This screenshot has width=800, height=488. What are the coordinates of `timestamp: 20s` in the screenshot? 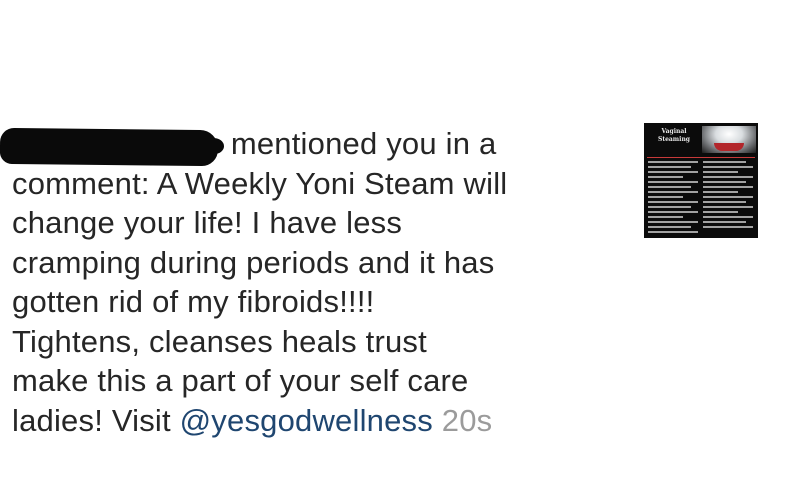 It's located at (467, 420).